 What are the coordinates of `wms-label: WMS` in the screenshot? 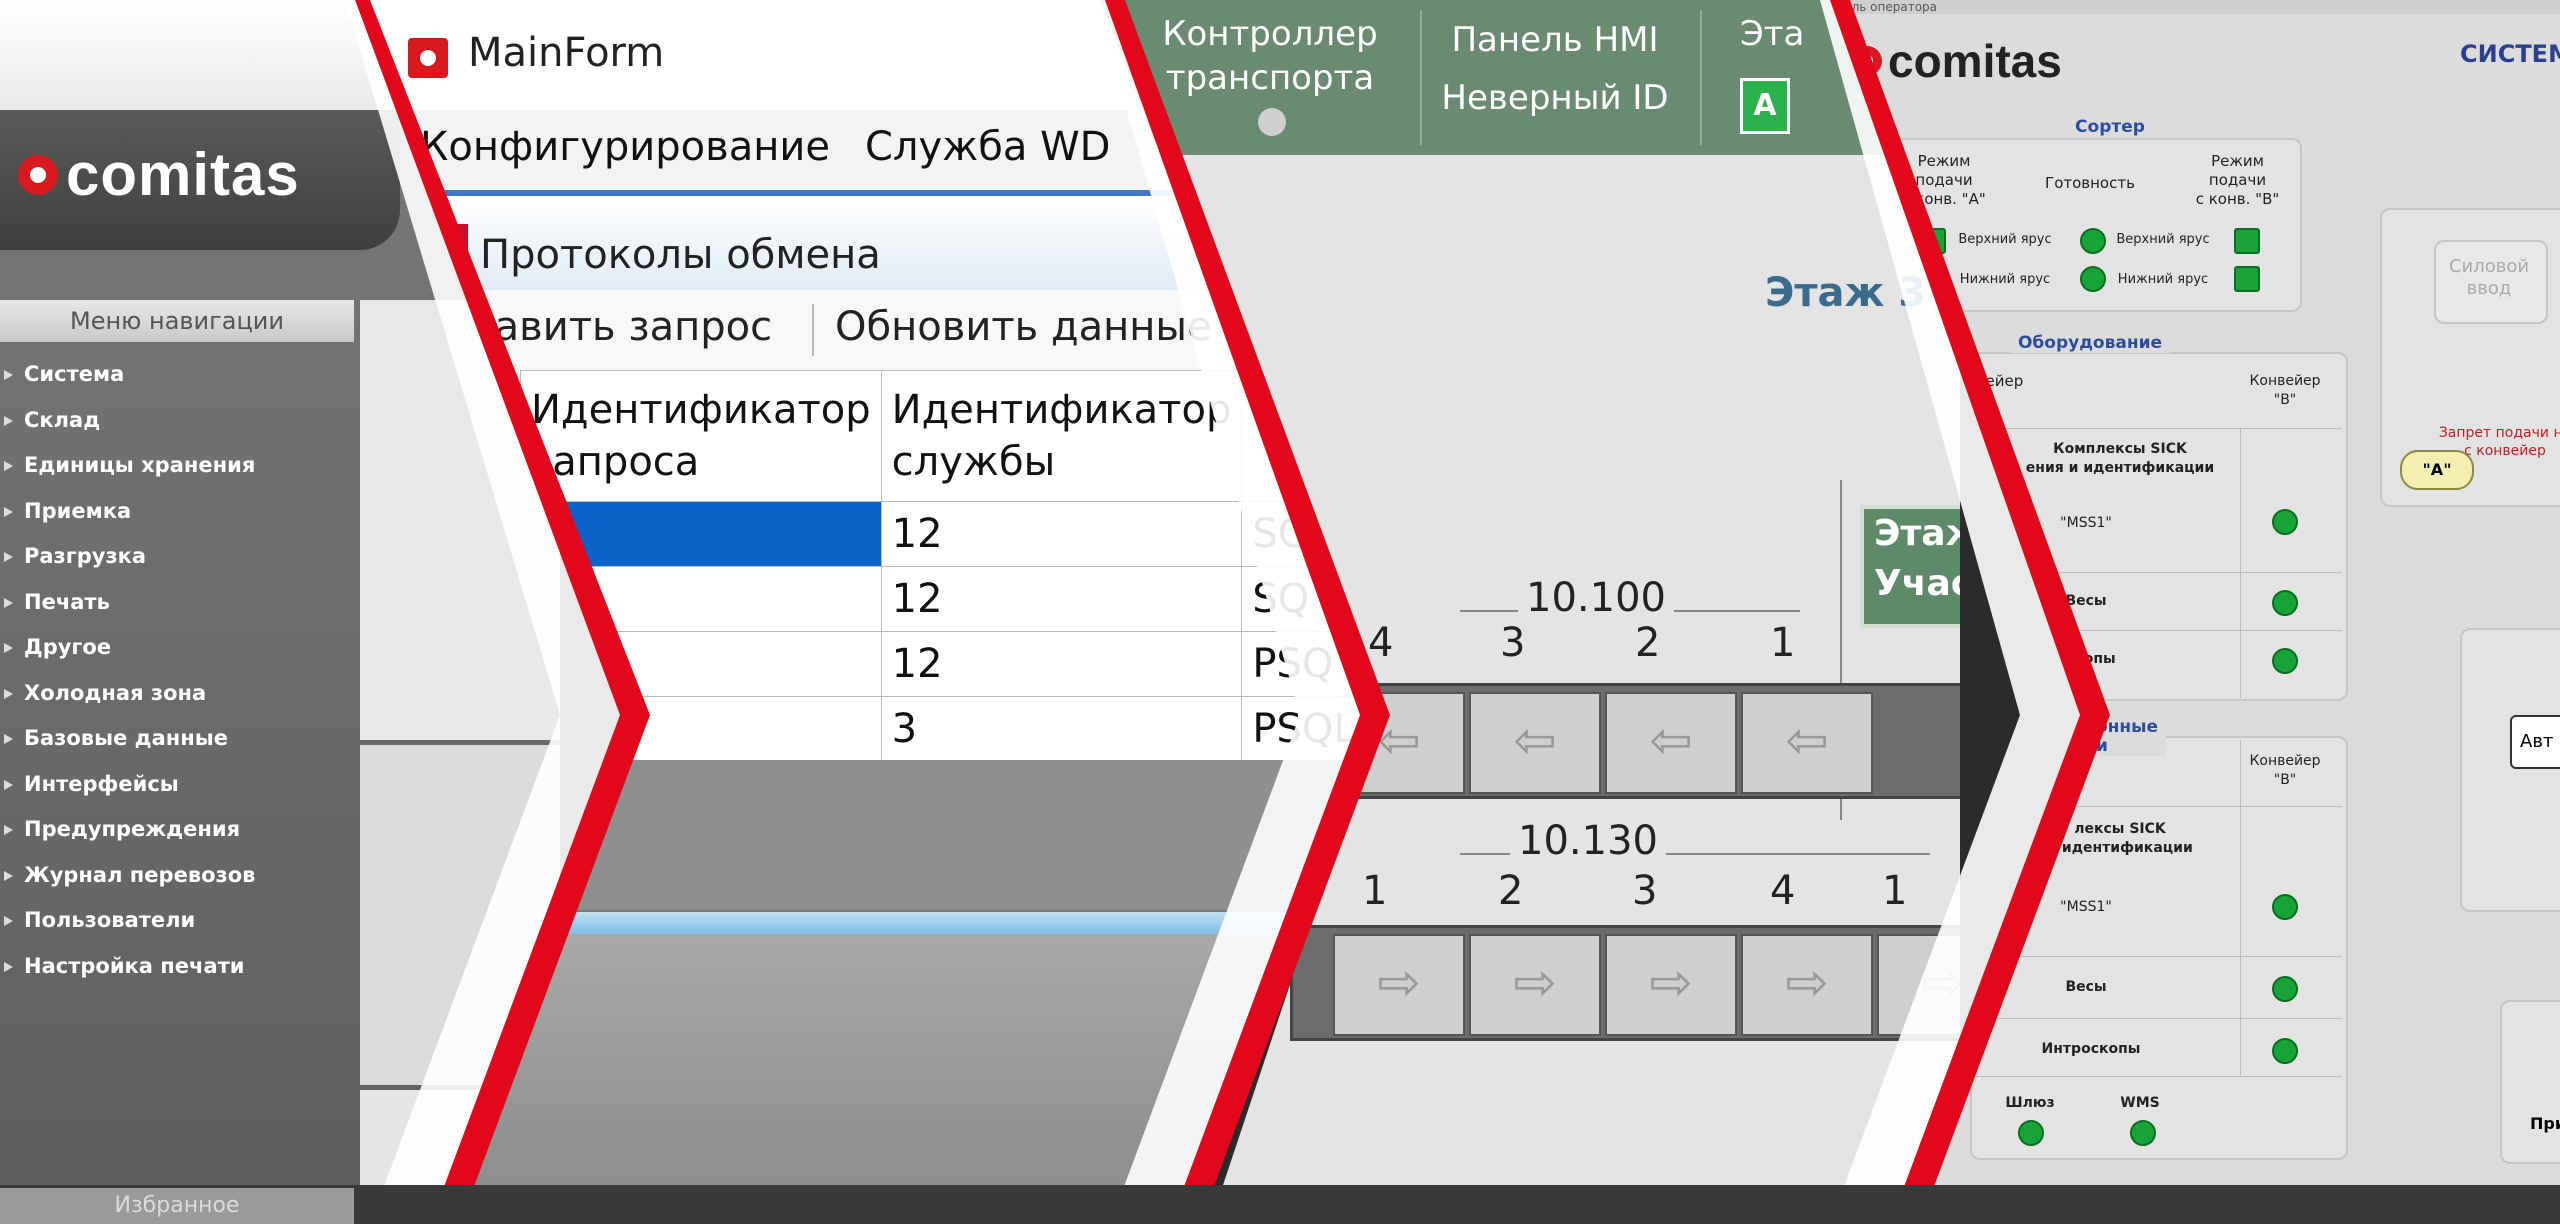 It's located at (2140, 1103).